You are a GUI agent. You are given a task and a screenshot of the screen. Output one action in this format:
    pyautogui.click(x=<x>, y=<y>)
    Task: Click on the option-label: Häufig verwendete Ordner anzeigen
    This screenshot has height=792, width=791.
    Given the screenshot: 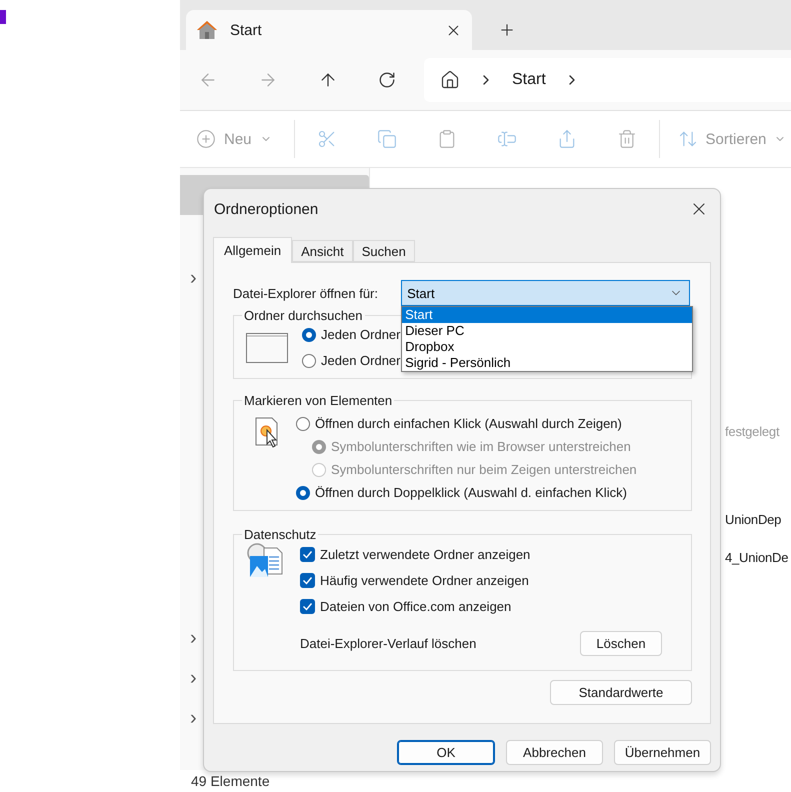 What is the action you would take?
    pyautogui.click(x=424, y=580)
    